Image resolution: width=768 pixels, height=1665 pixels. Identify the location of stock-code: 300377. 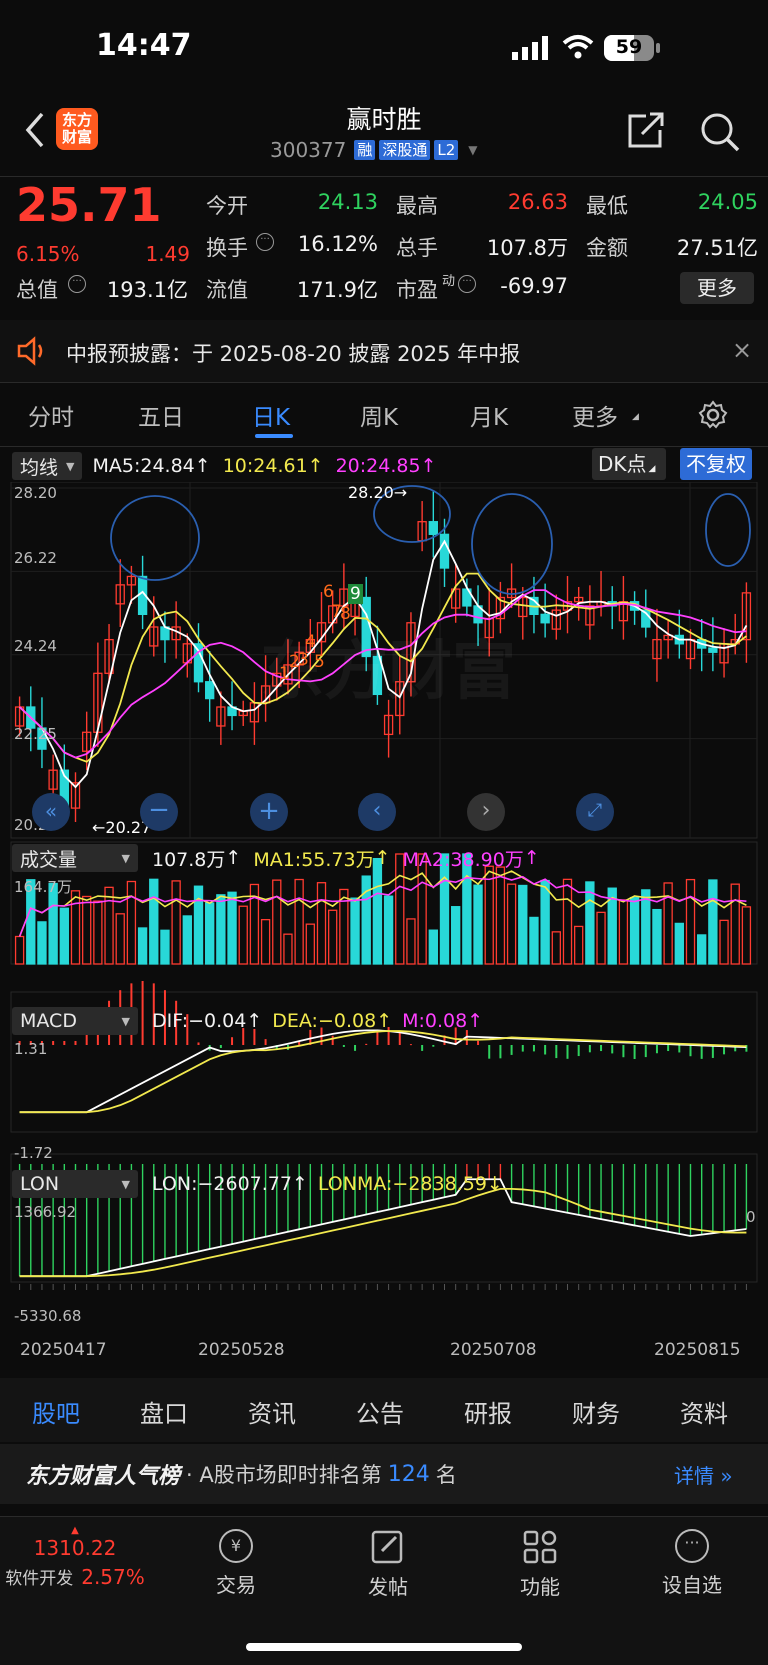
(308, 150).